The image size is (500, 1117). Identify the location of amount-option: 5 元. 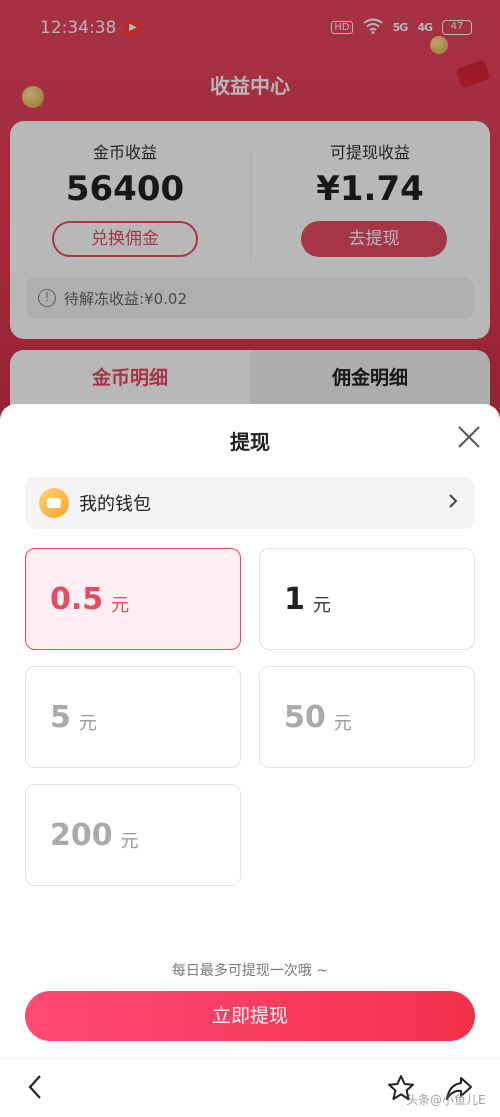
(133, 717).